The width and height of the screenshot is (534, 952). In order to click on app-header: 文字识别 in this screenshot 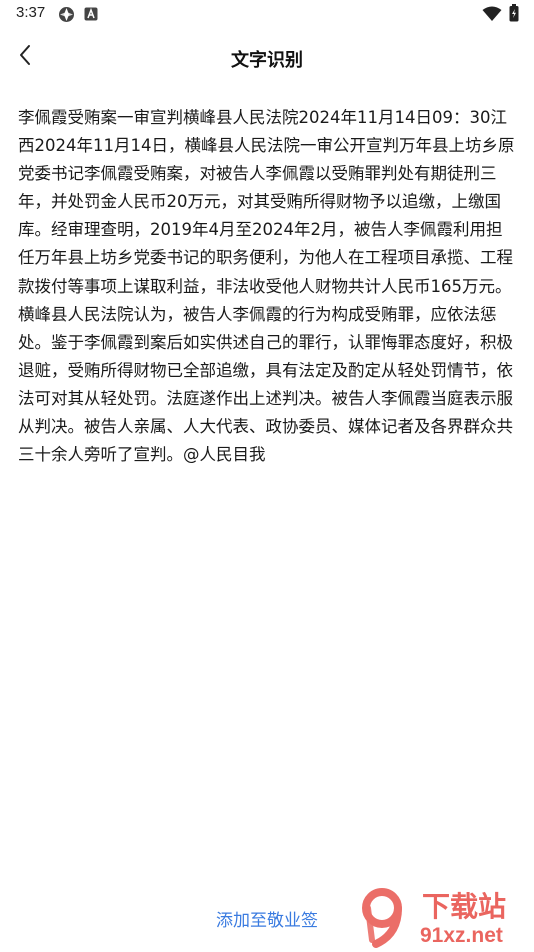, I will do `click(267, 58)`.